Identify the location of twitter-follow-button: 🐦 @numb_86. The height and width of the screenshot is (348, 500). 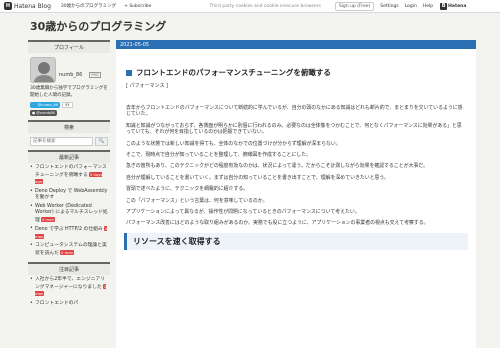
(45, 105).